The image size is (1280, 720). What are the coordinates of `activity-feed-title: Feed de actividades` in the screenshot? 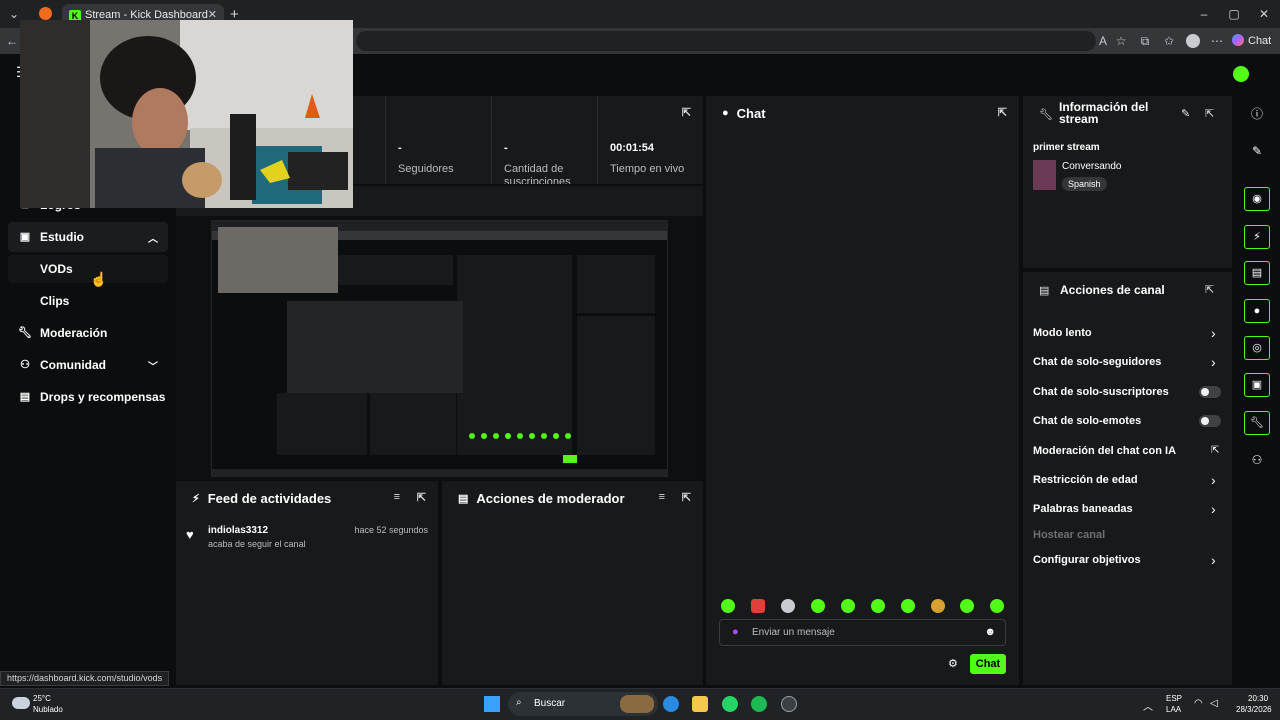 It's located at (269, 498).